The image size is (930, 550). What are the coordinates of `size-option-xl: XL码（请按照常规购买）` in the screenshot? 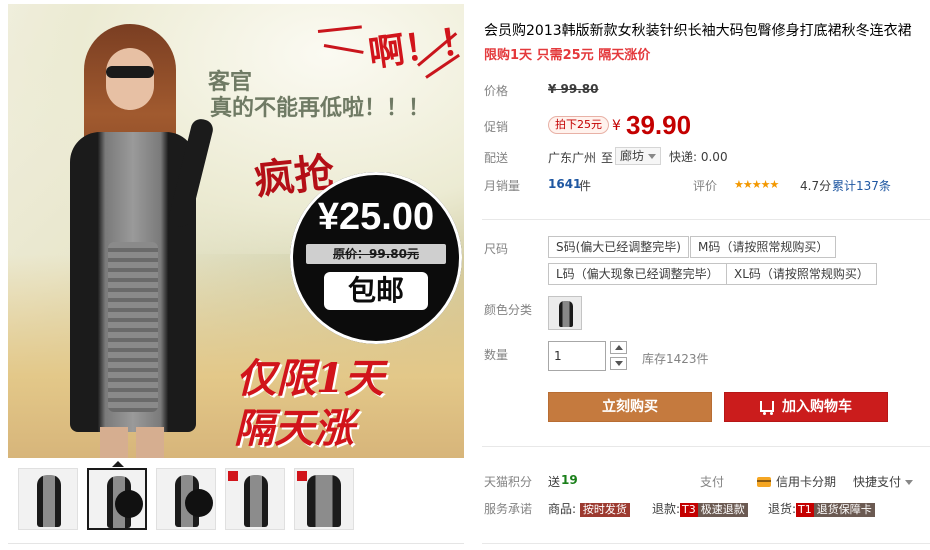 It's located at (801, 274).